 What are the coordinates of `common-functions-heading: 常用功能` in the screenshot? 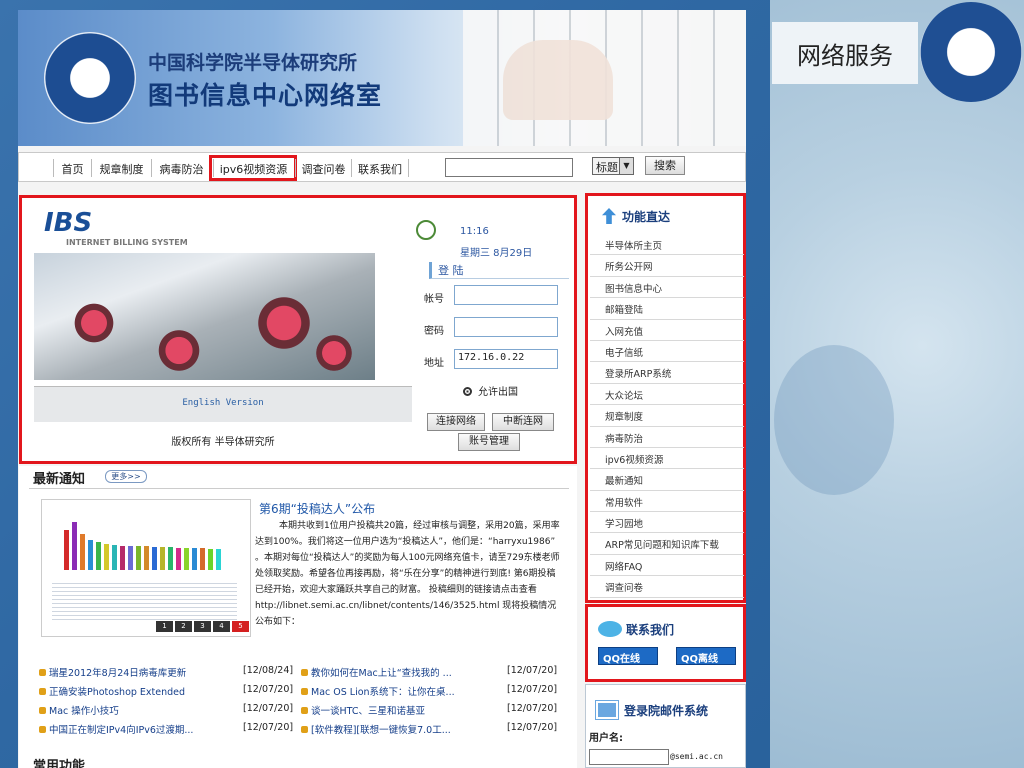 It's located at (59, 763).